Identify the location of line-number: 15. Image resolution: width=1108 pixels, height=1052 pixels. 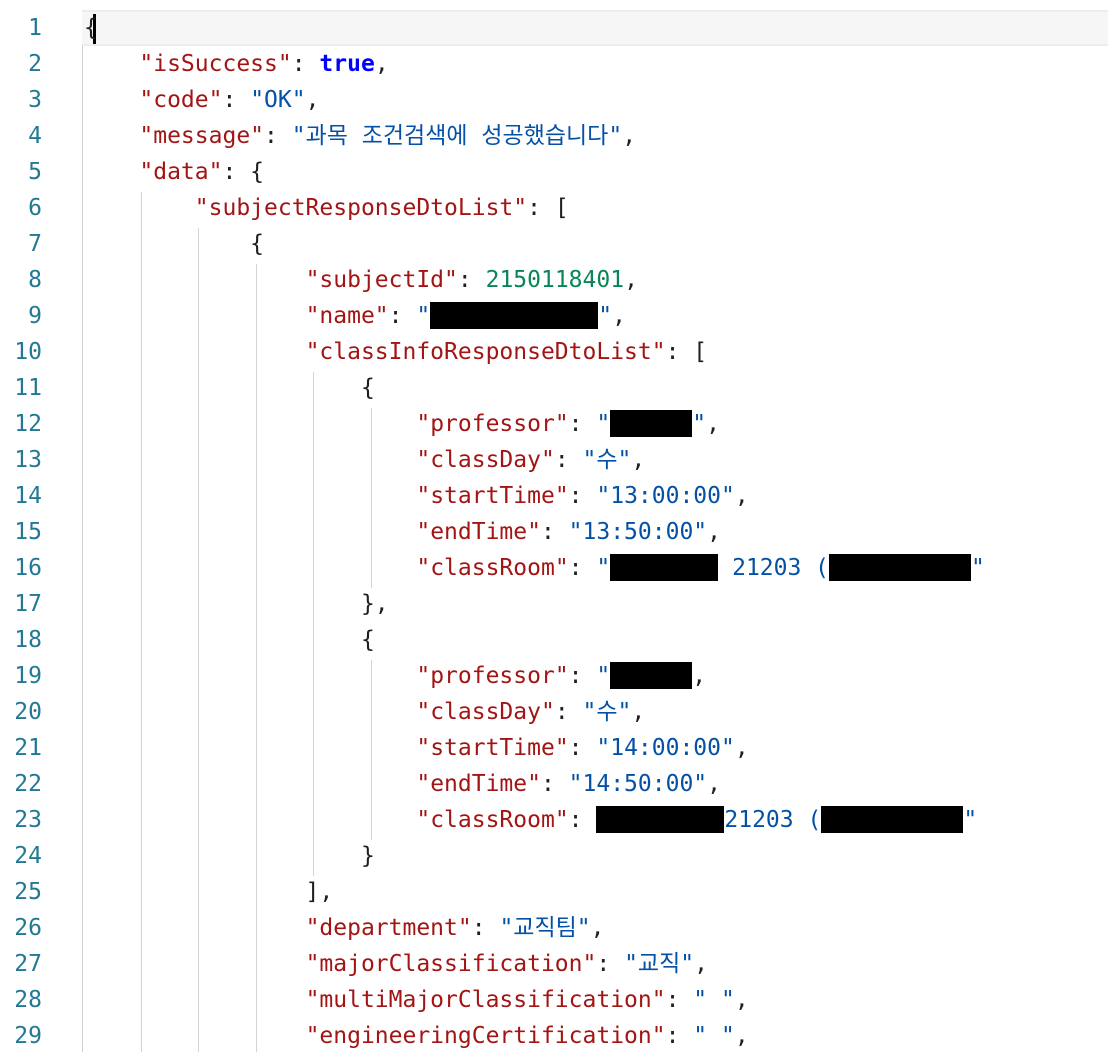
(28, 532).